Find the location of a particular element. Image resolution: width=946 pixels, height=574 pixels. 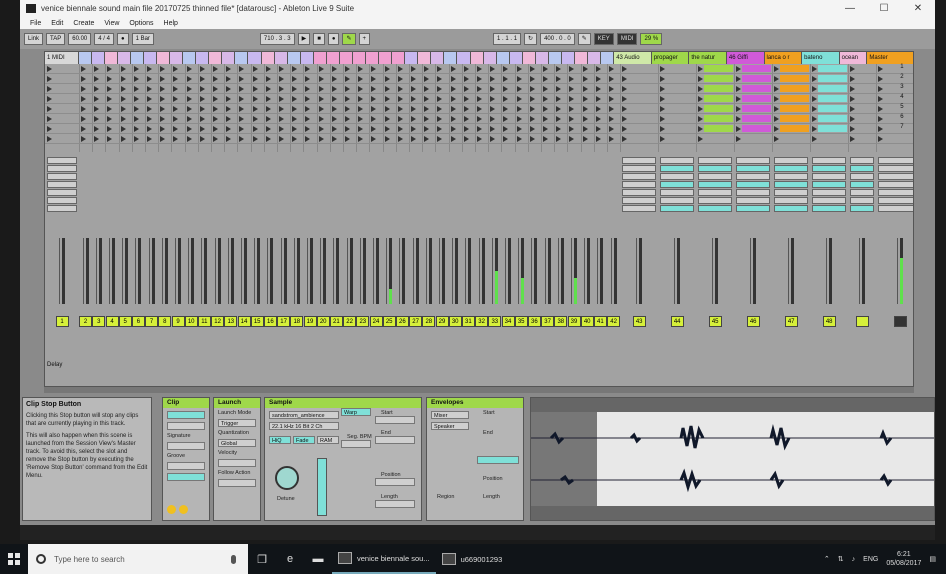

draw-mode-icon: ✎ is located at coordinates (584, 39).